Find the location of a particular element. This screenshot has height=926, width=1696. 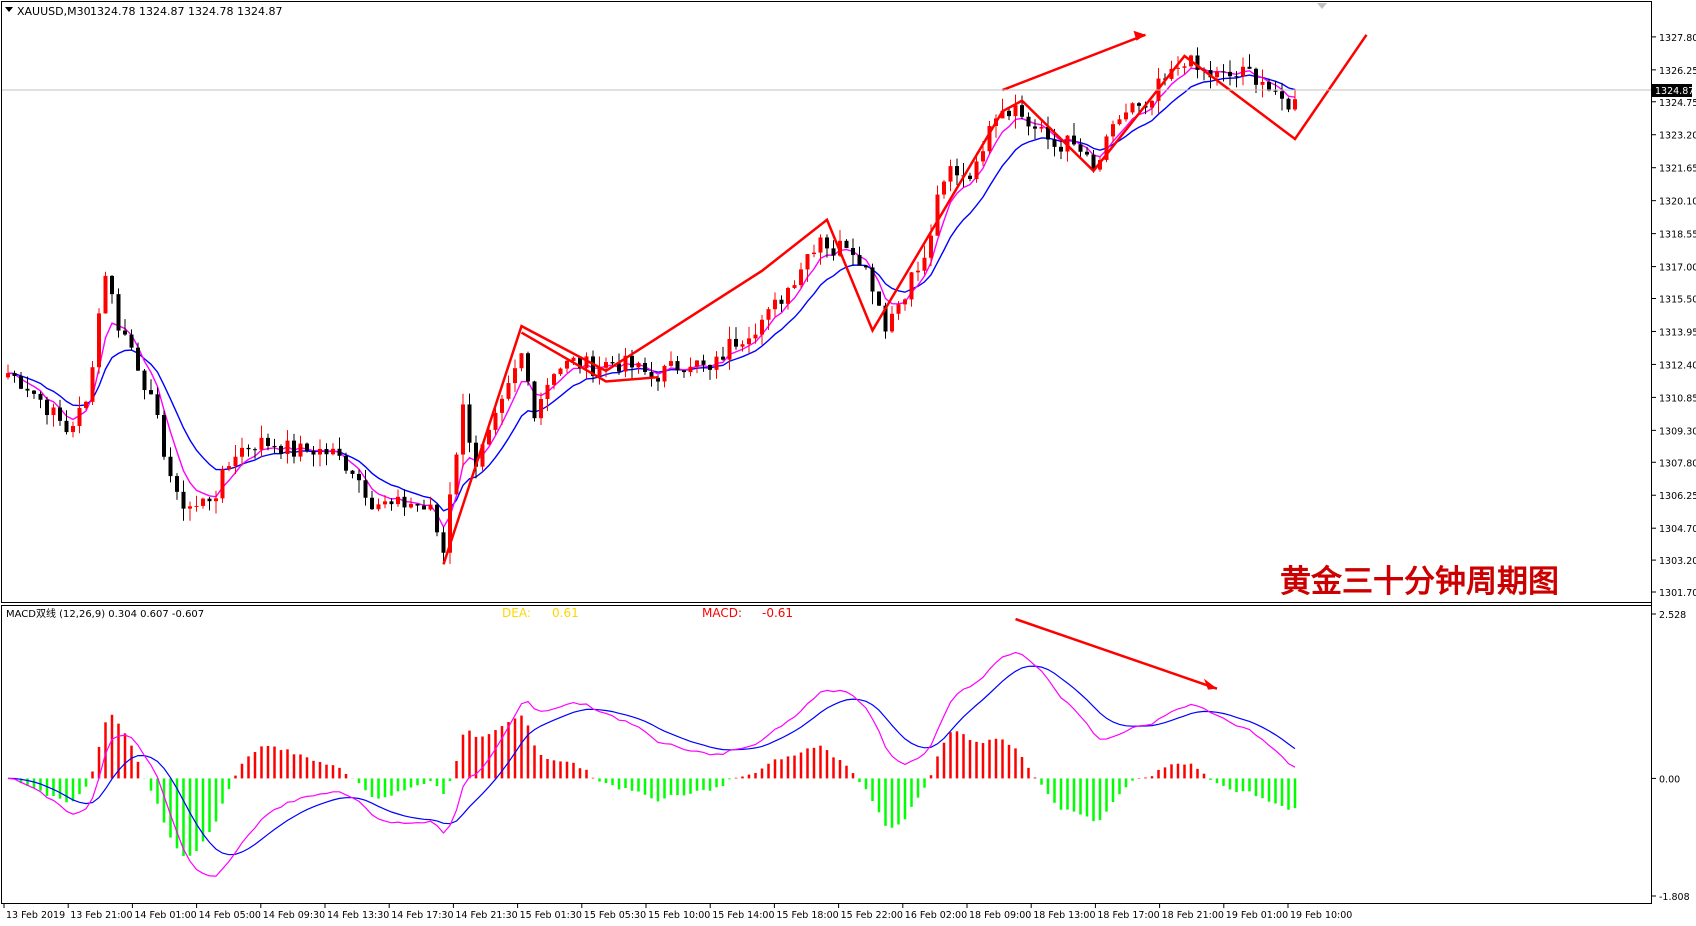

price-tick-label: 1318.55 is located at coordinates (1677, 235).